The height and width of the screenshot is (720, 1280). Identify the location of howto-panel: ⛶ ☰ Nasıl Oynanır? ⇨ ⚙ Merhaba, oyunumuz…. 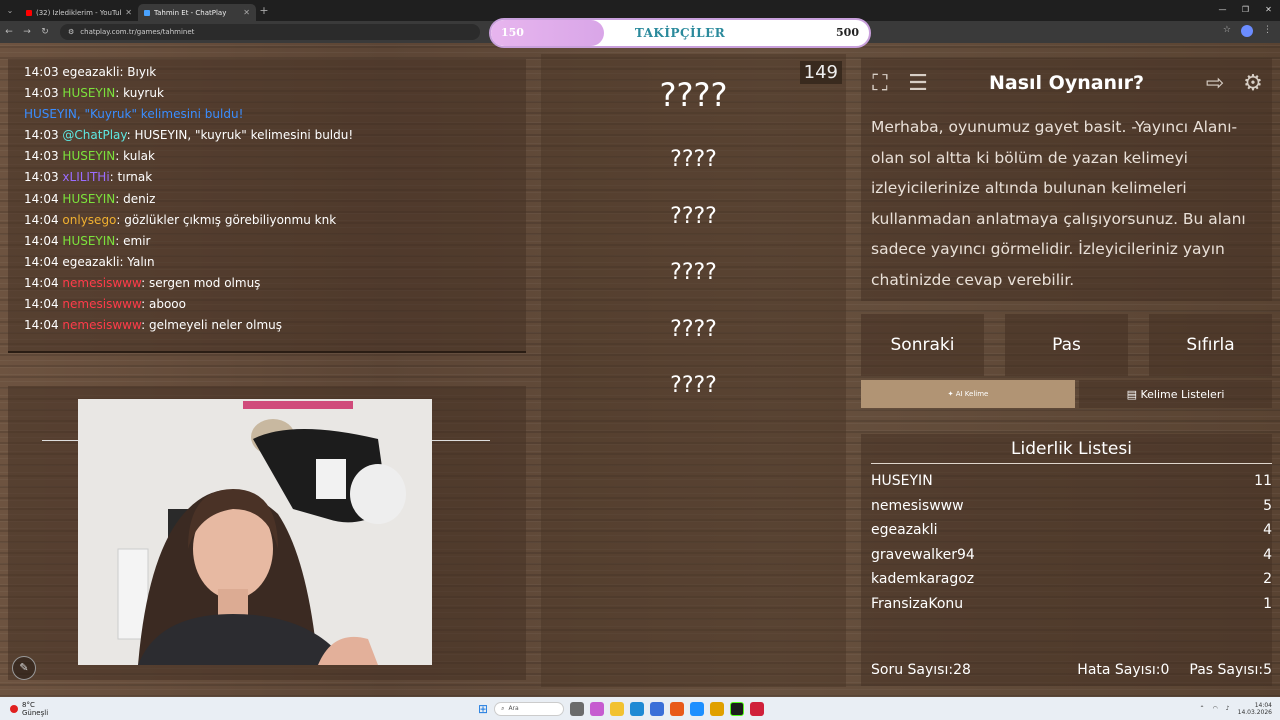
(1066, 179).